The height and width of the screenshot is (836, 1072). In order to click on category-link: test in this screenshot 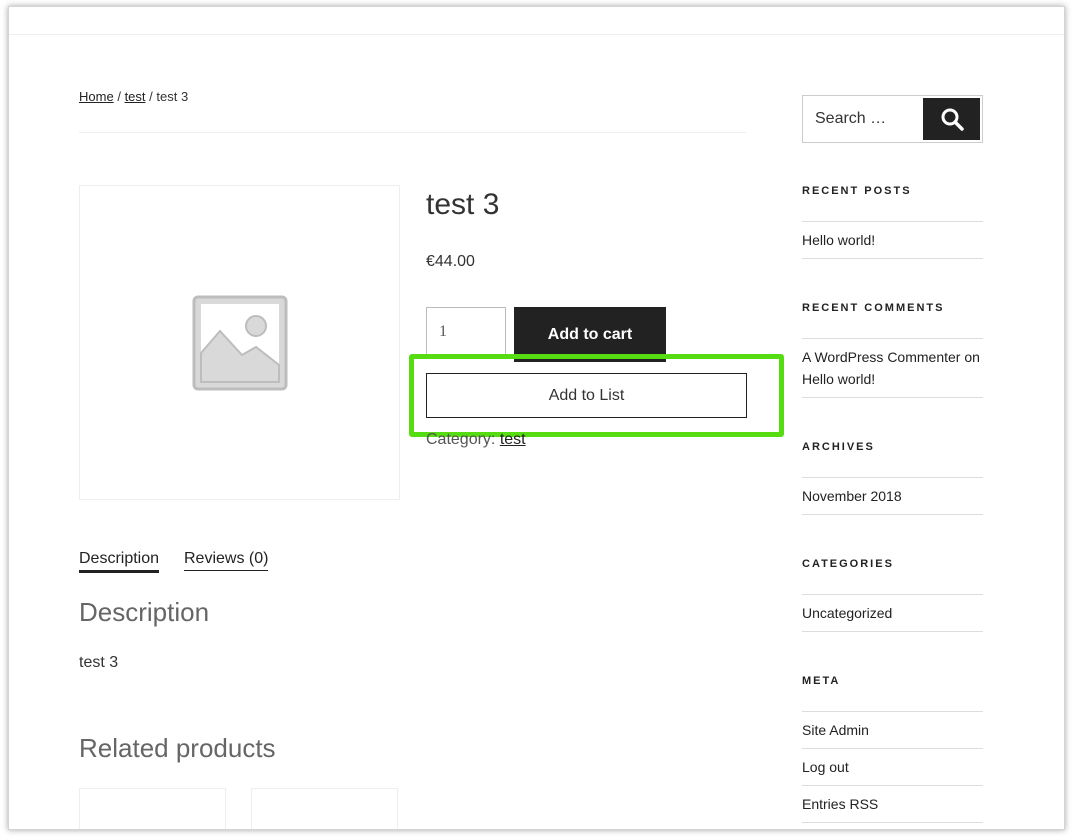, I will do `click(513, 439)`.